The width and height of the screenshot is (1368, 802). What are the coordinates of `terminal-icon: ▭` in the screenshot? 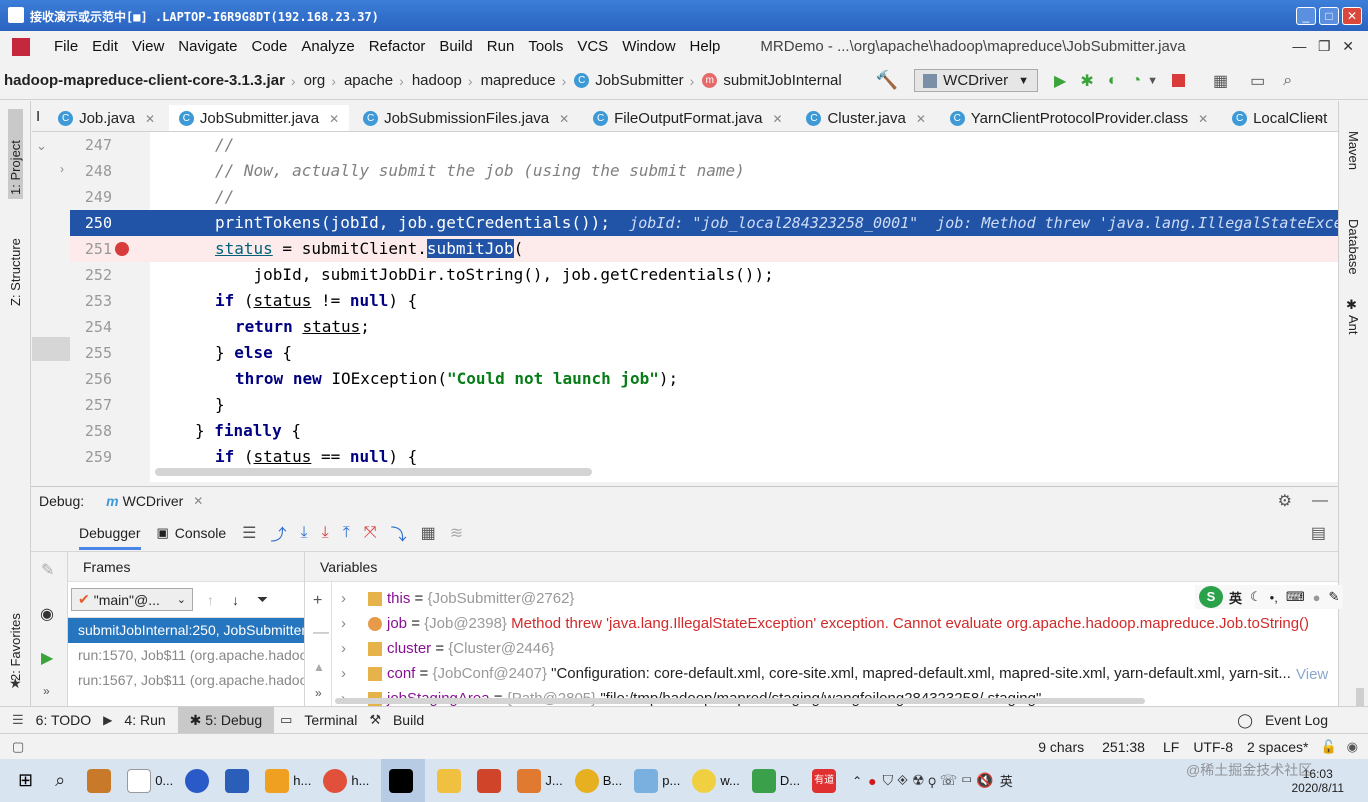 It's located at (1257, 81).